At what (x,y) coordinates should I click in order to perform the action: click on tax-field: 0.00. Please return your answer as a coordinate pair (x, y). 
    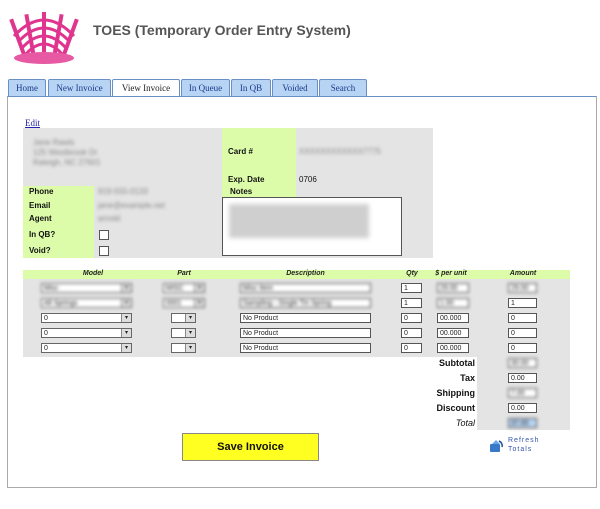
    Looking at the image, I should click on (522, 378).